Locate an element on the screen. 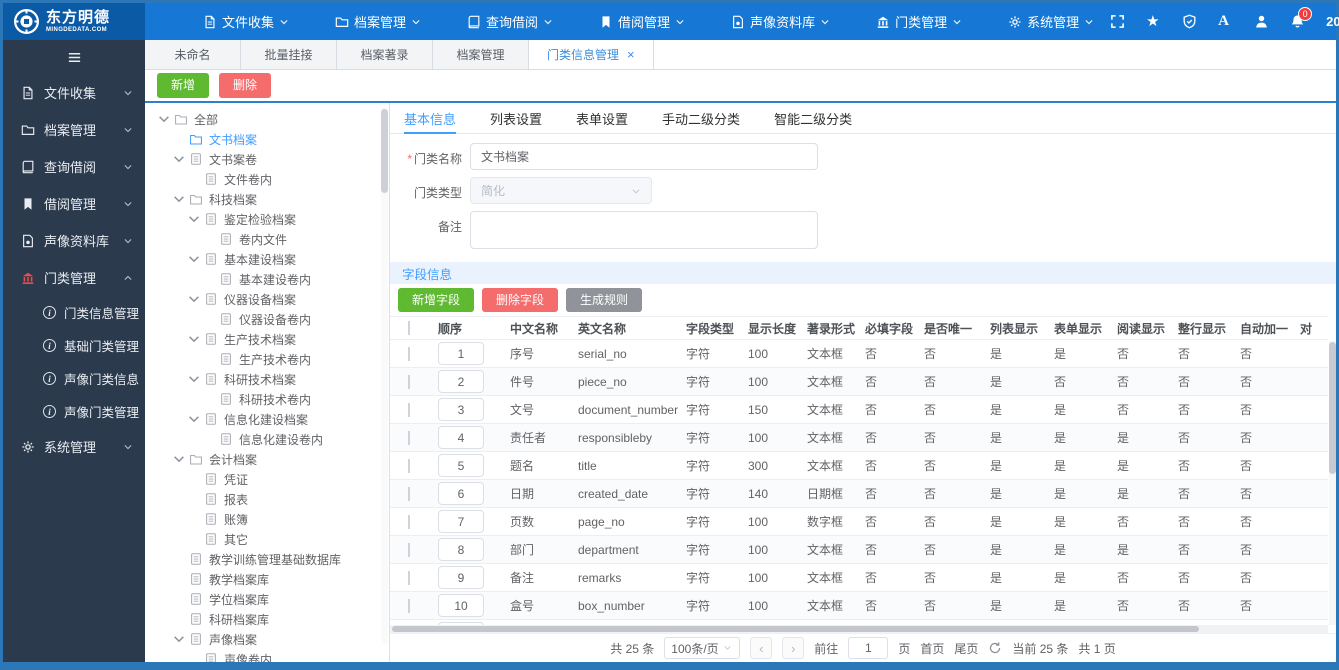 The height and width of the screenshot is (670, 1339). tree-item: 科研档案库 is located at coordinates (267, 619).